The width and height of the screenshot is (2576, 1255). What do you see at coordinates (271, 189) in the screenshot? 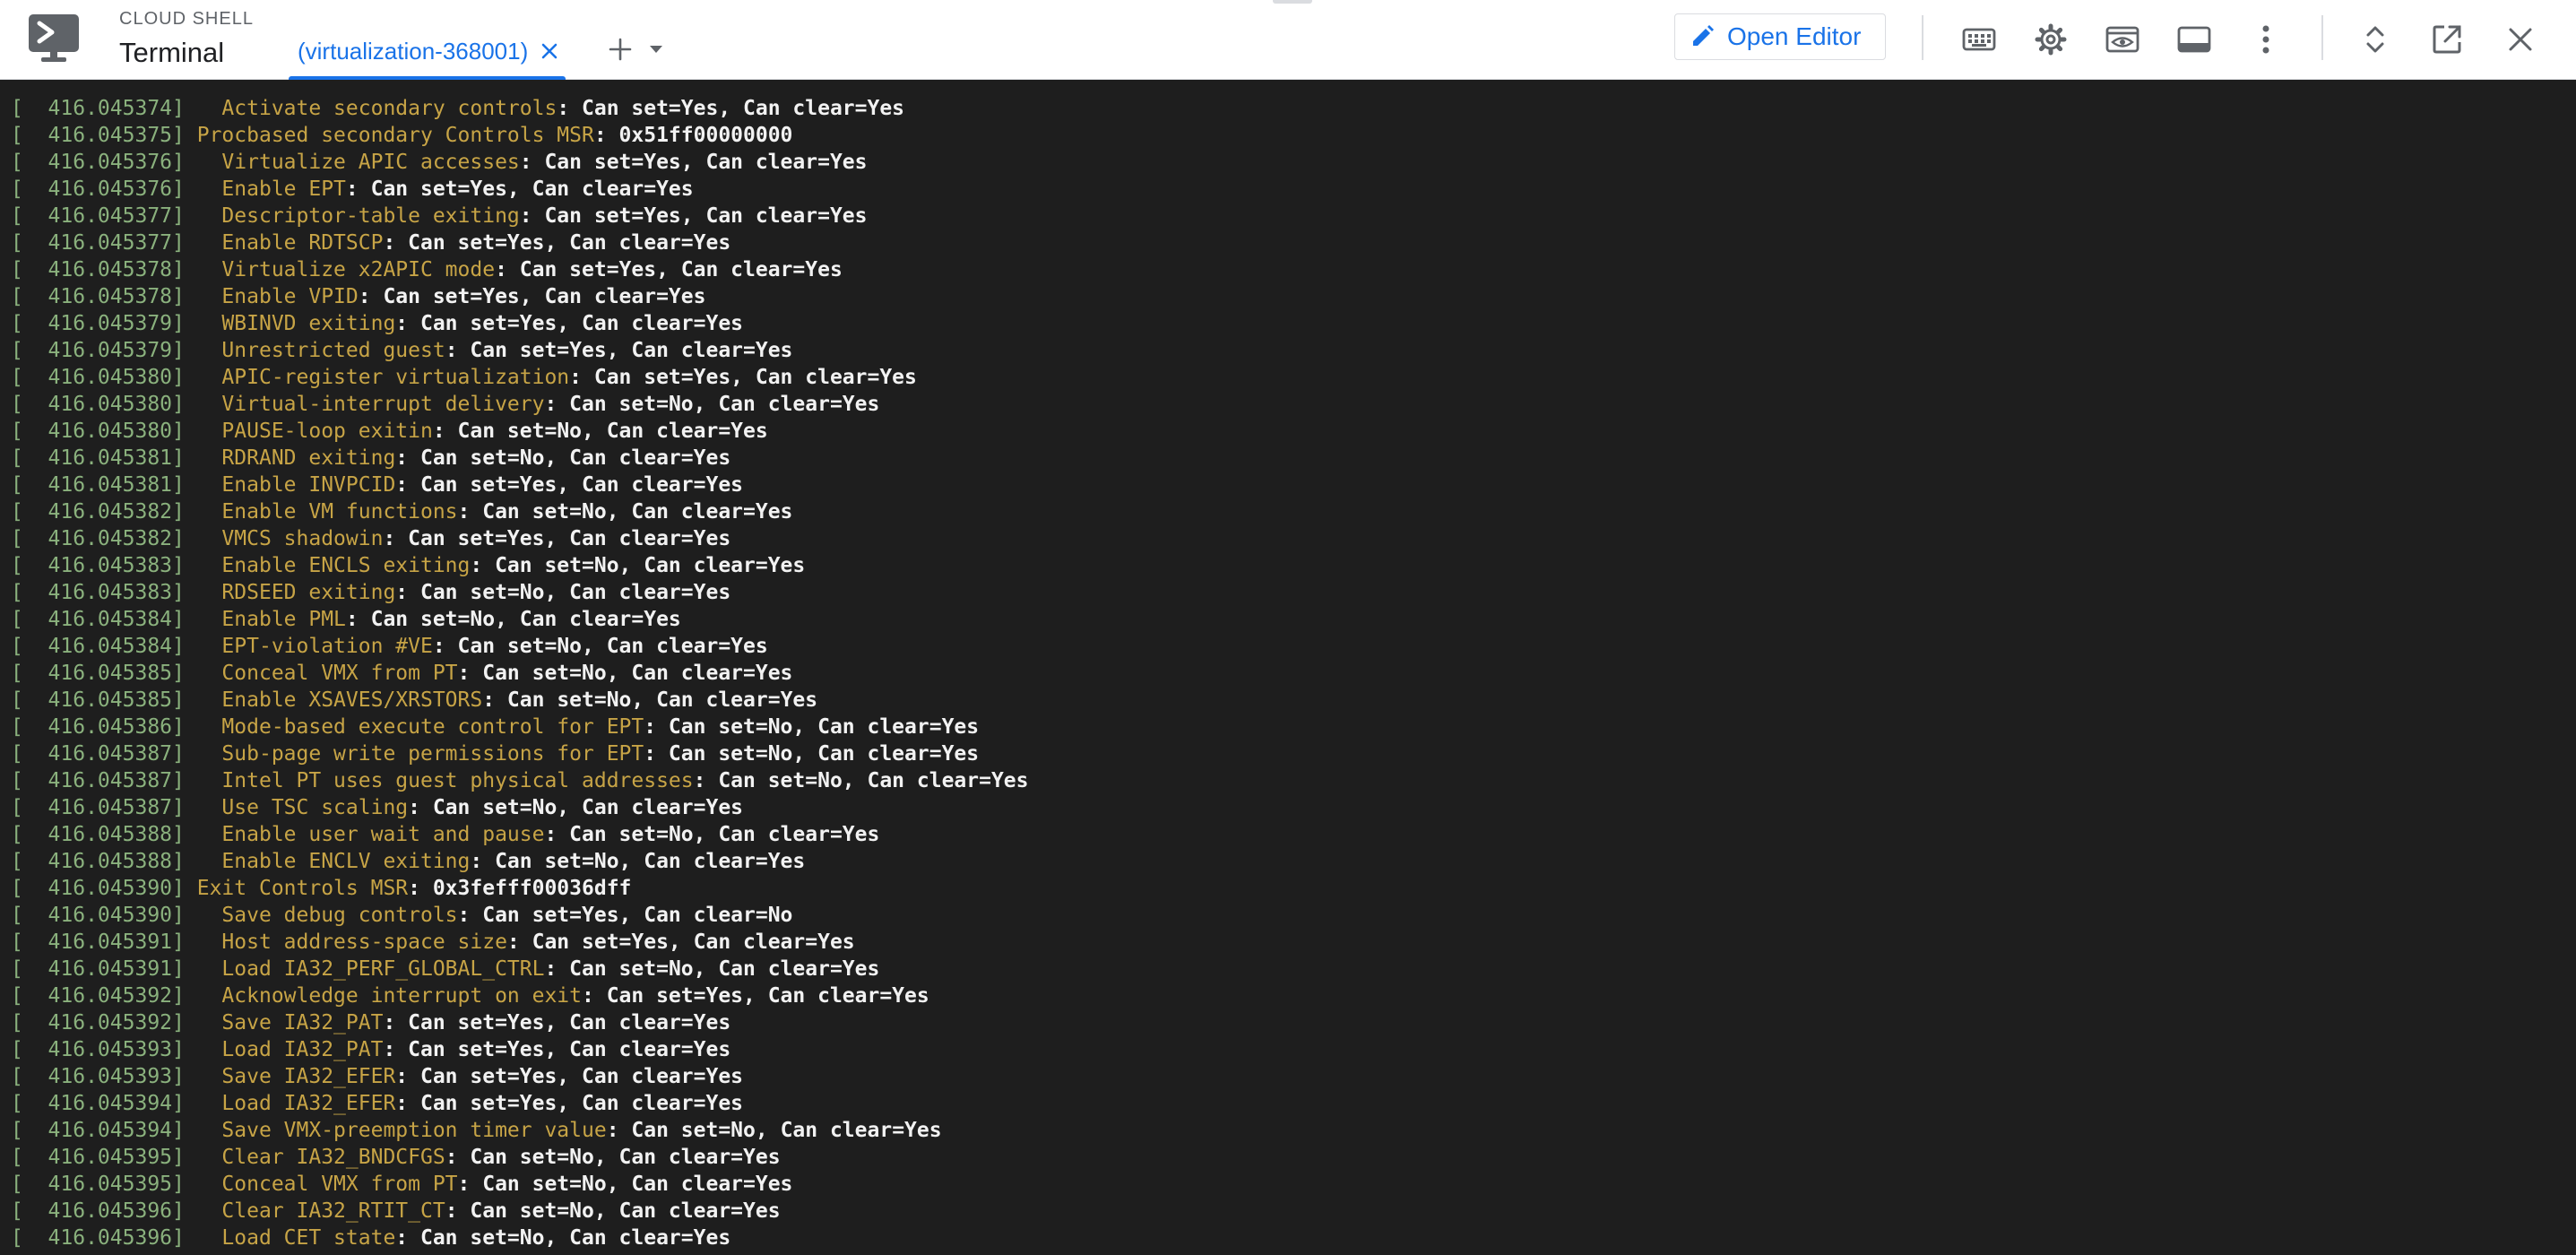
I see `log-key: Enable EPT` at bounding box center [271, 189].